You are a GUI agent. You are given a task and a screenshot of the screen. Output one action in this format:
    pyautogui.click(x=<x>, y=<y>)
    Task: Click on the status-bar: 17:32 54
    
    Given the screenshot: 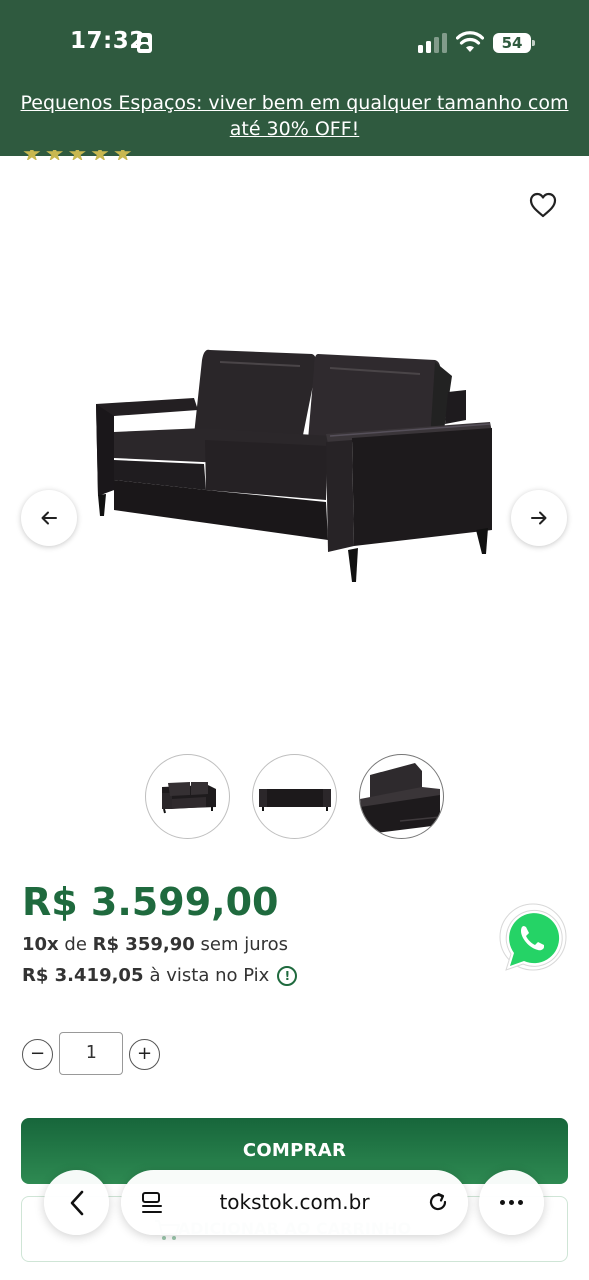 What is the action you would take?
    pyautogui.click(x=294, y=43)
    